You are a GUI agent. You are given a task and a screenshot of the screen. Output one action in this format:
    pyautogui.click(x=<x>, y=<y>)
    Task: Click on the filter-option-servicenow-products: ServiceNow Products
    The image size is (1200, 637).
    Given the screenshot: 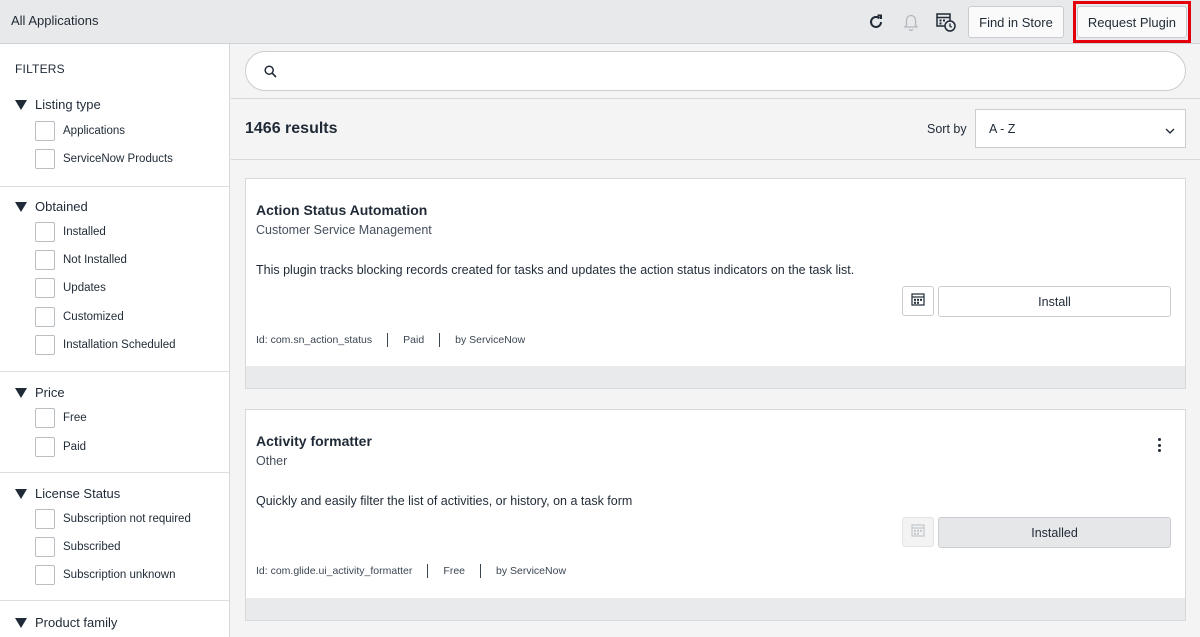 What is the action you would take?
    pyautogui.click(x=104, y=159)
    